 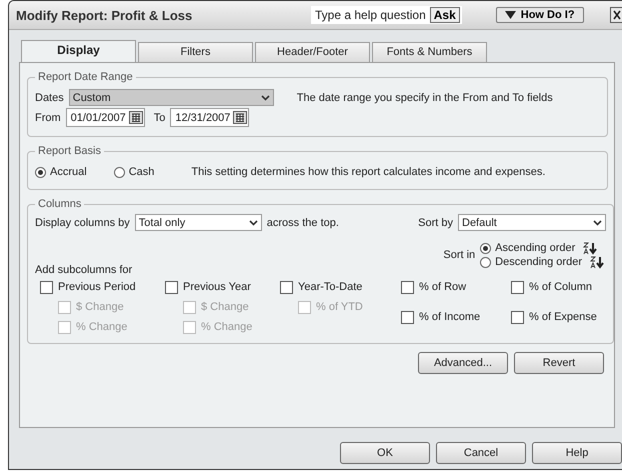 I want to click on group-label: Columns, so click(x=59, y=204).